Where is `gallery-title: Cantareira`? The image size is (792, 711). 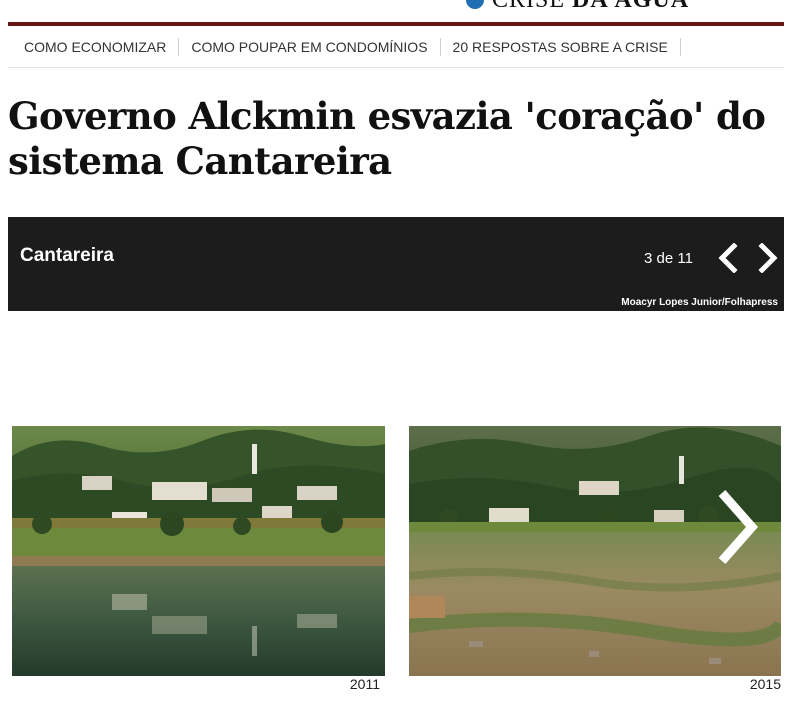 gallery-title: Cantareira is located at coordinates (67, 255).